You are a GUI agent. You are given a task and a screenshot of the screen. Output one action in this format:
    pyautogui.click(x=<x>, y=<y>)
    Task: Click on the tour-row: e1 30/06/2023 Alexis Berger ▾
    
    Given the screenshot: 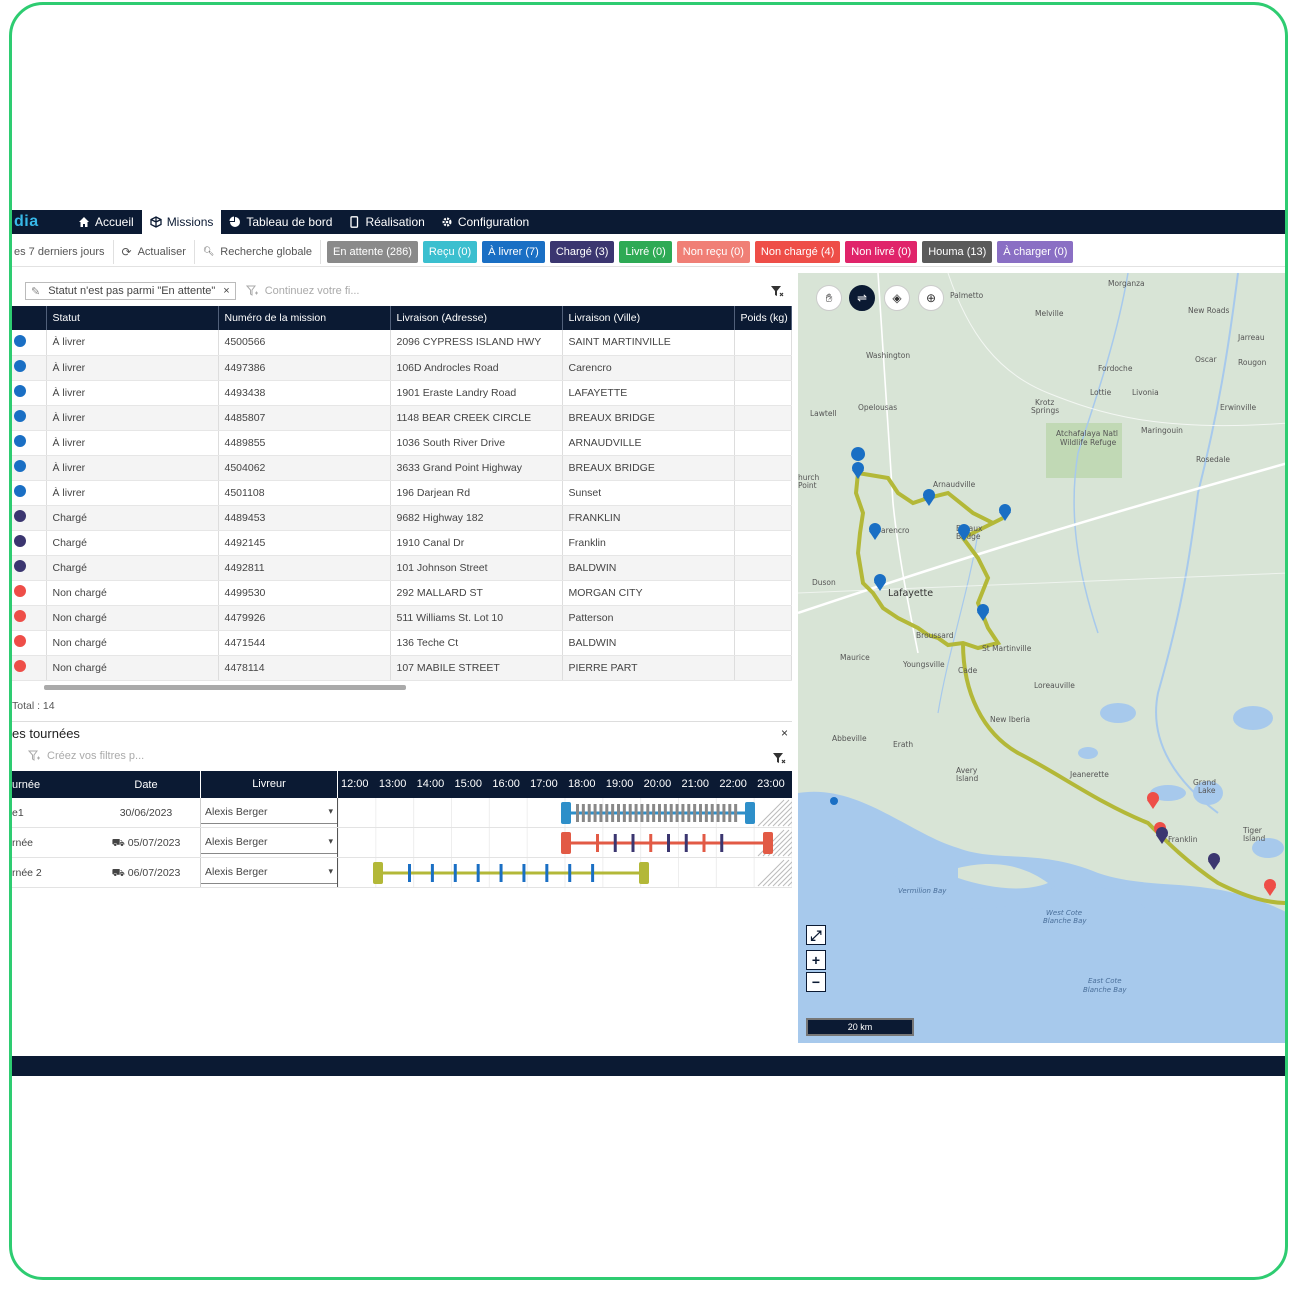 What is the action you would take?
    pyautogui.click(x=402, y=813)
    